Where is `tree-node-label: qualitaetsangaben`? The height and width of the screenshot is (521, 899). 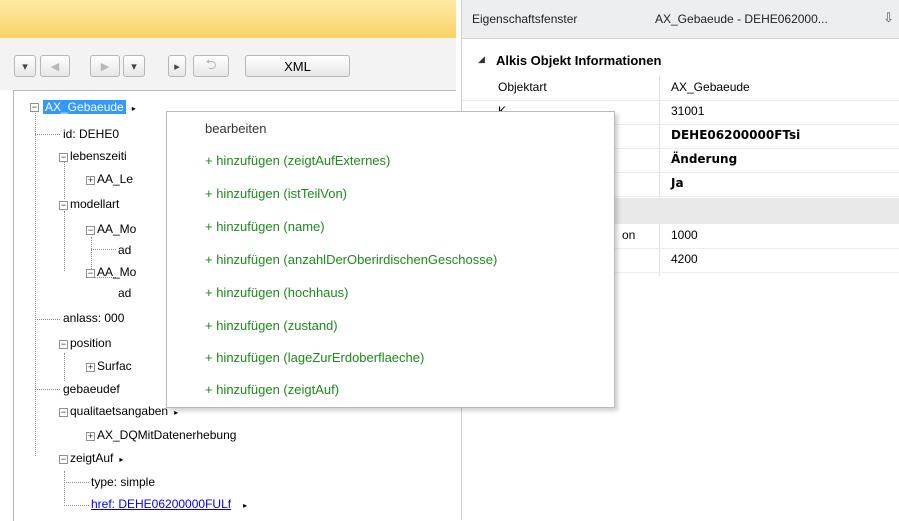
tree-node-label: qualitaetsangaben is located at coordinates (119, 411).